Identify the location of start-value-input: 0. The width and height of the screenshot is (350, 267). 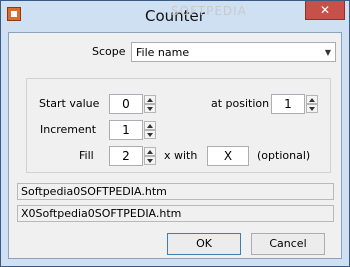
(126, 104).